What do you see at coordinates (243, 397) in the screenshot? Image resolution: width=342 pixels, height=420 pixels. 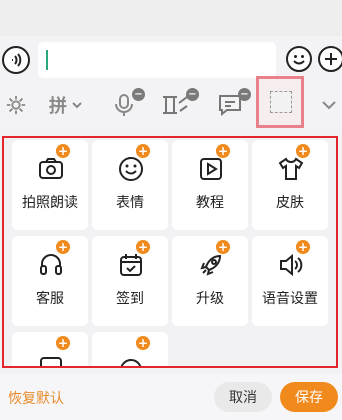 I see `cancel-button: 取消` at bounding box center [243, 397].